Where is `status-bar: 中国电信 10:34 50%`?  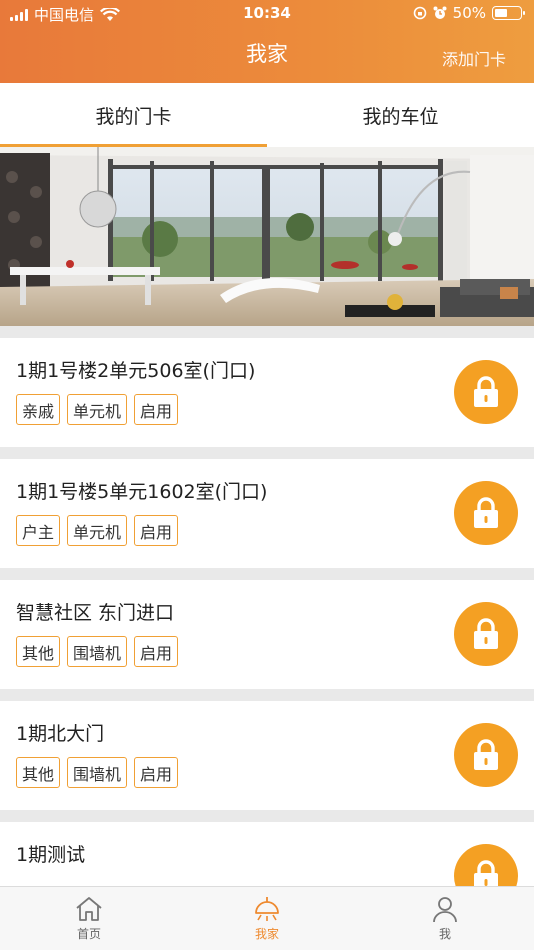
status-bar: 中国电信 10:34 50% is located at coordinates (267, 14).